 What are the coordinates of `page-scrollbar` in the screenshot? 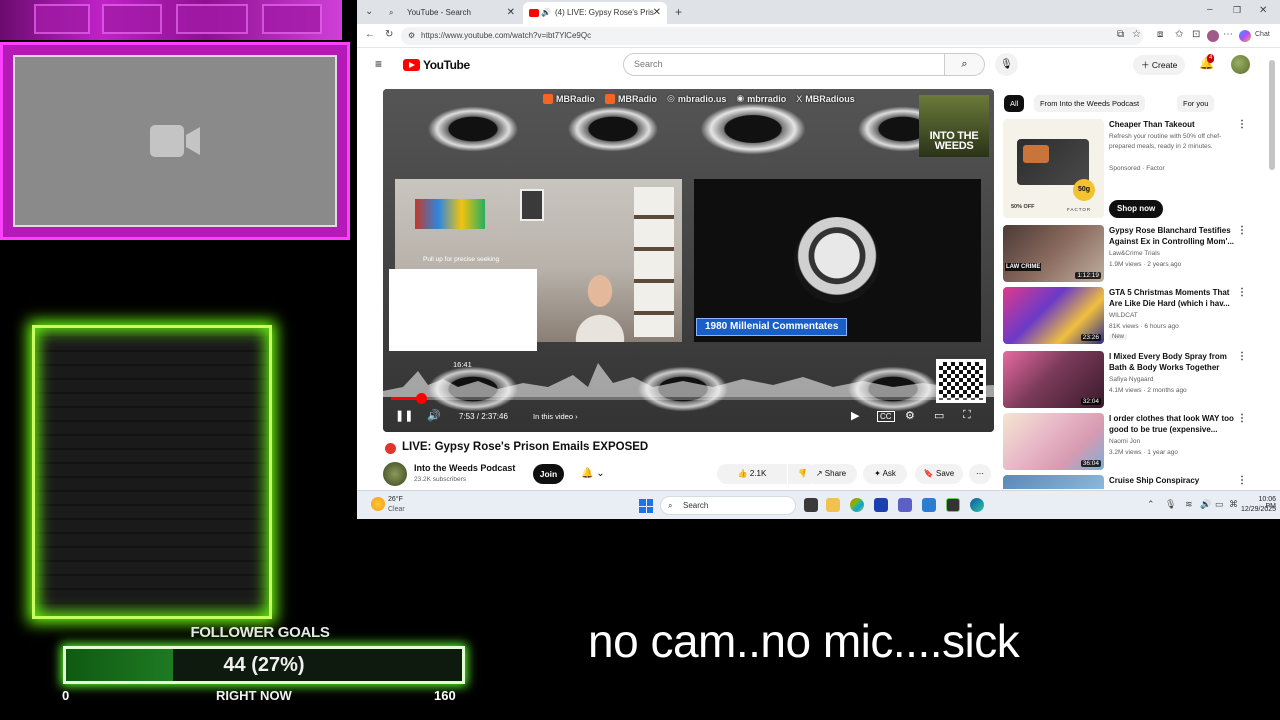 It's located at (1272, 115).